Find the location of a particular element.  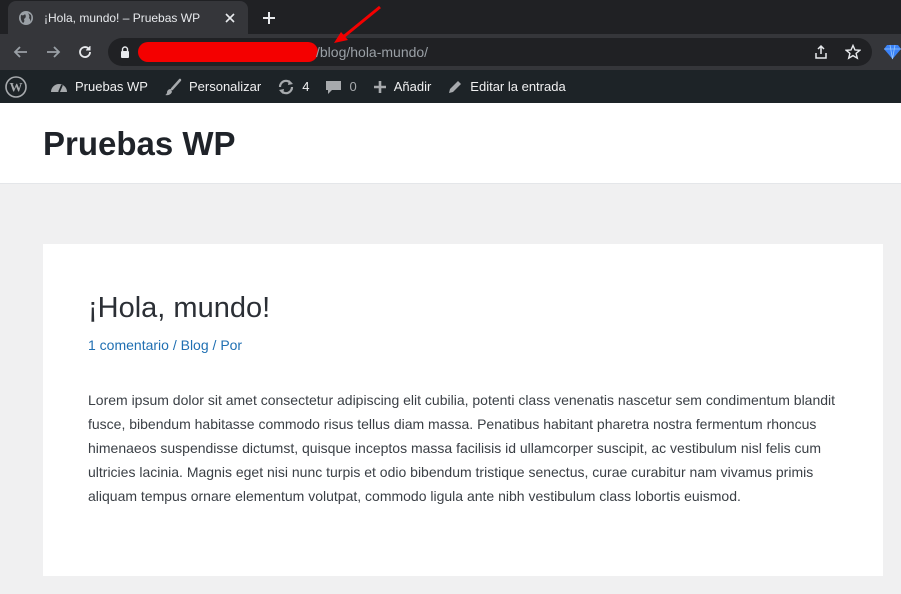

updates-link: 4 is located at coordinates (293, 86).